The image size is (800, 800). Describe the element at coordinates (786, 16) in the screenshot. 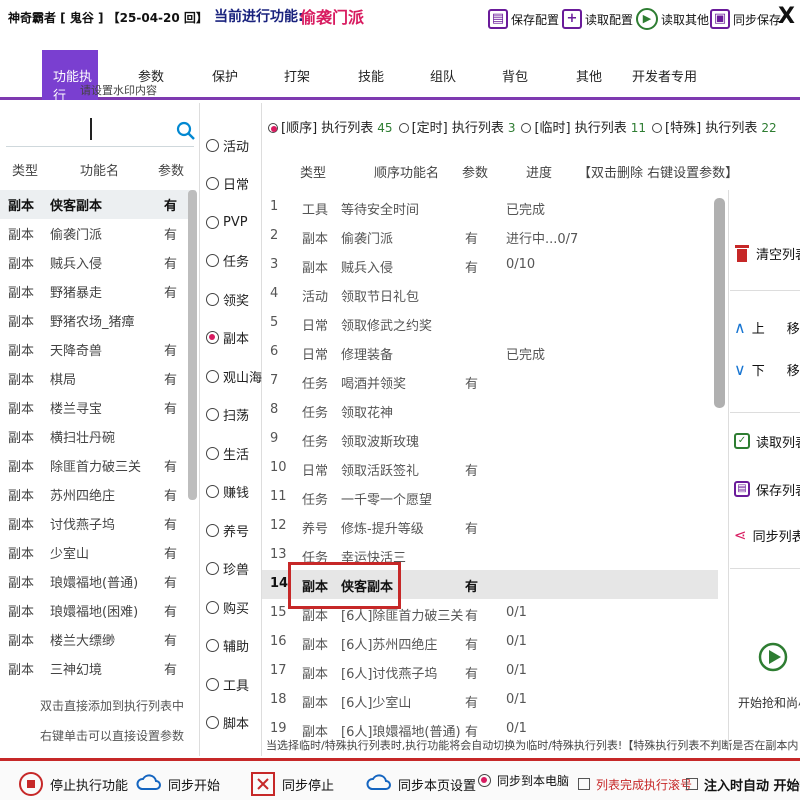

I see `close-icon: X` at that location.